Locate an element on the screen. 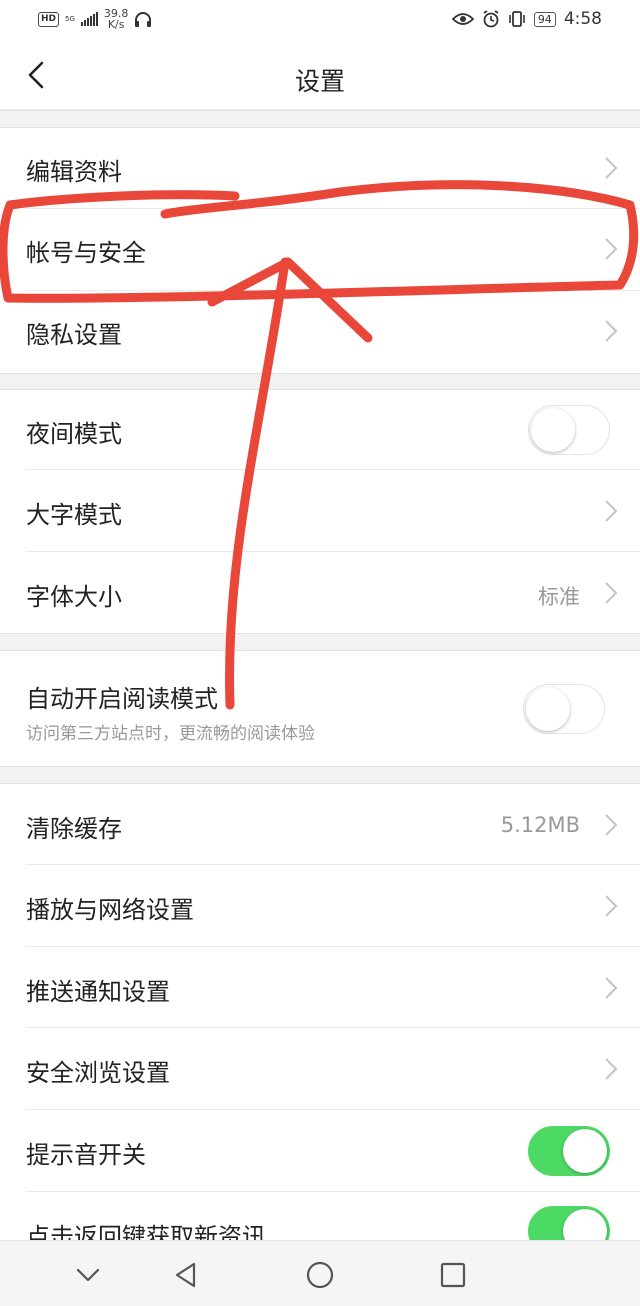 The height and width of the screenshot is (1306, 640). network-speed: 39.8 K/s is located at coordinates (116, 19).